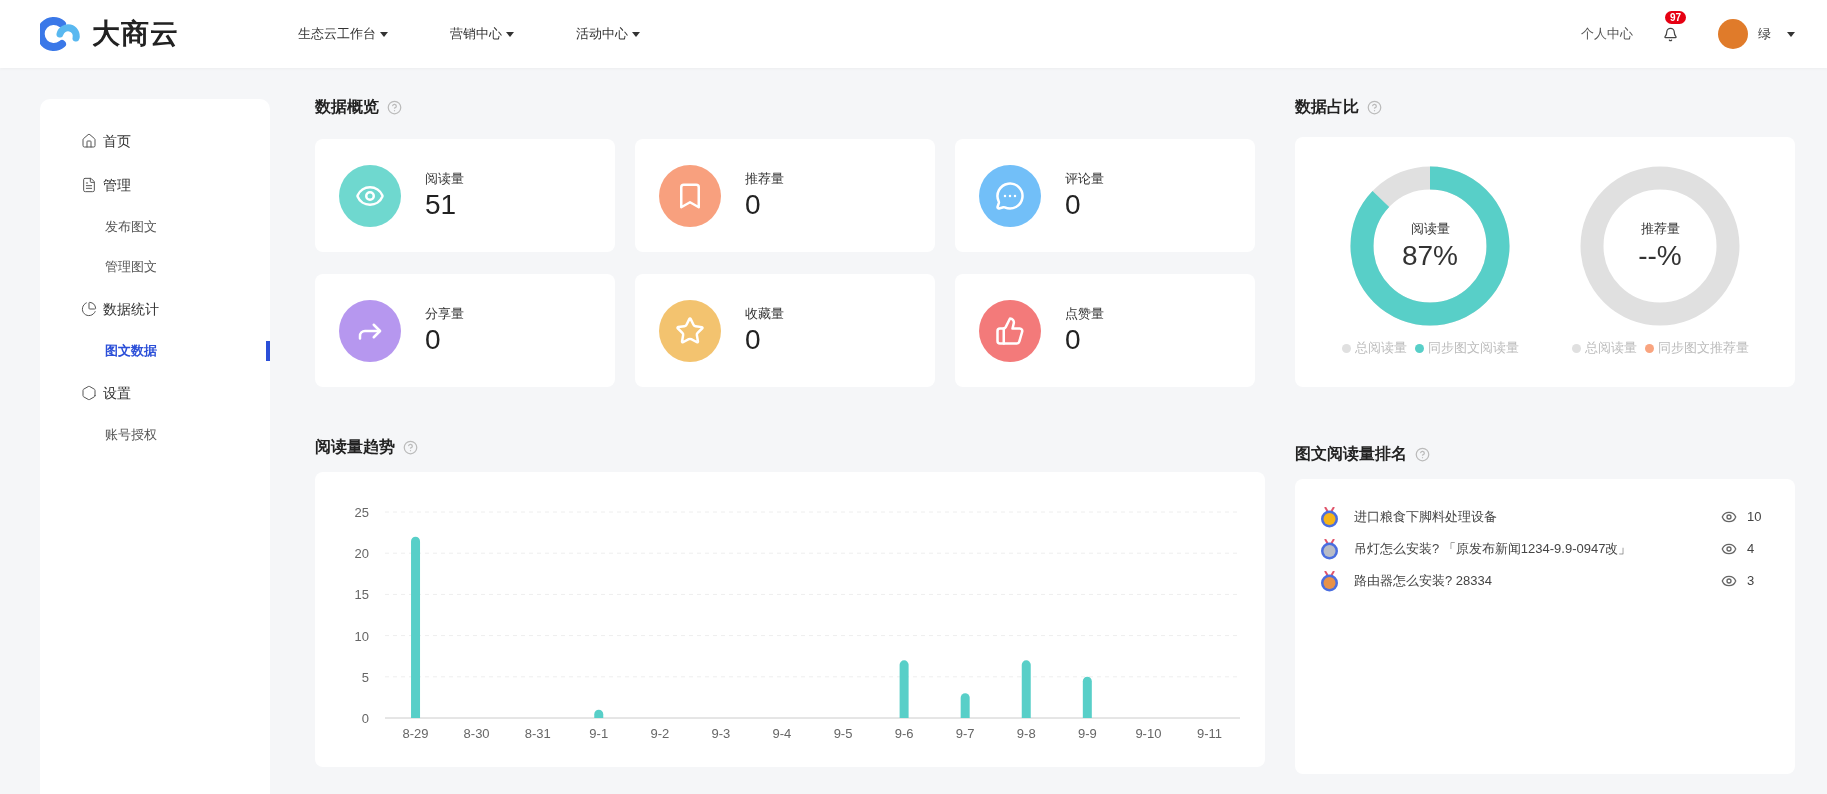 The image size is (1827, 794). Describe the element at coordinates (764, 313) in the screenshot. I see `stat-label: 收藏量` at that location.